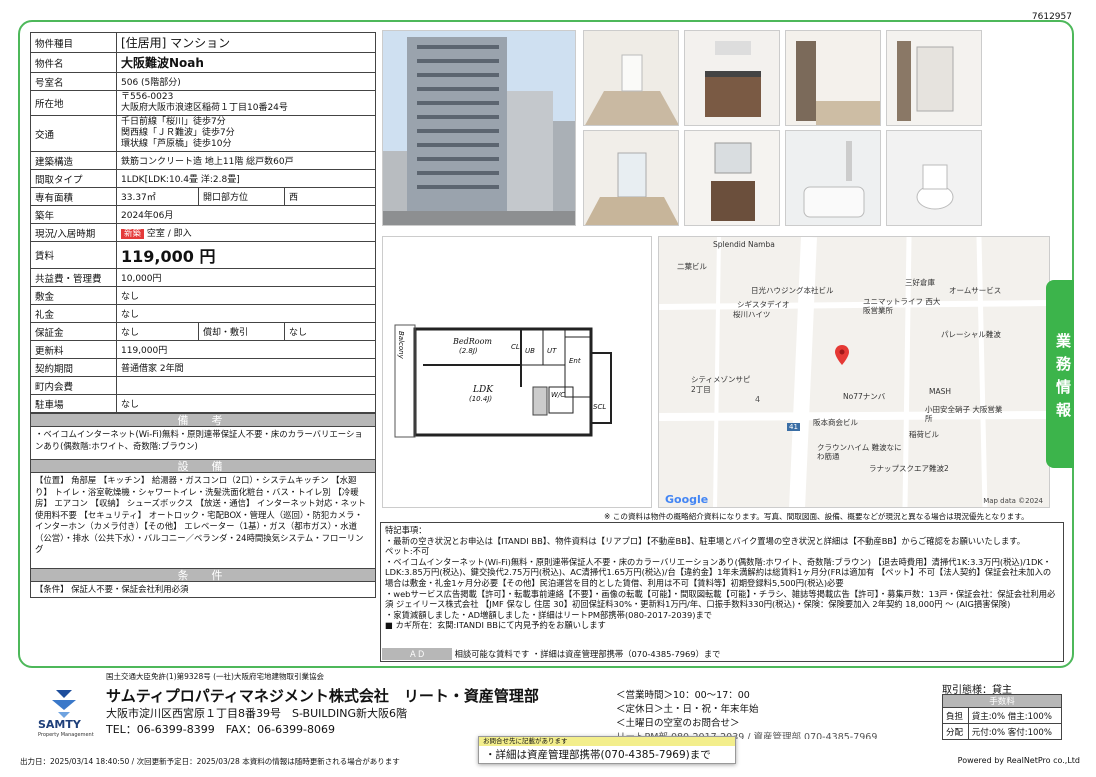 The image size is (1096, 777). What do you see at coordinates (955, 731) in the screenshot?
I see `fee-label: 分配` at bounding box center [955, 731].